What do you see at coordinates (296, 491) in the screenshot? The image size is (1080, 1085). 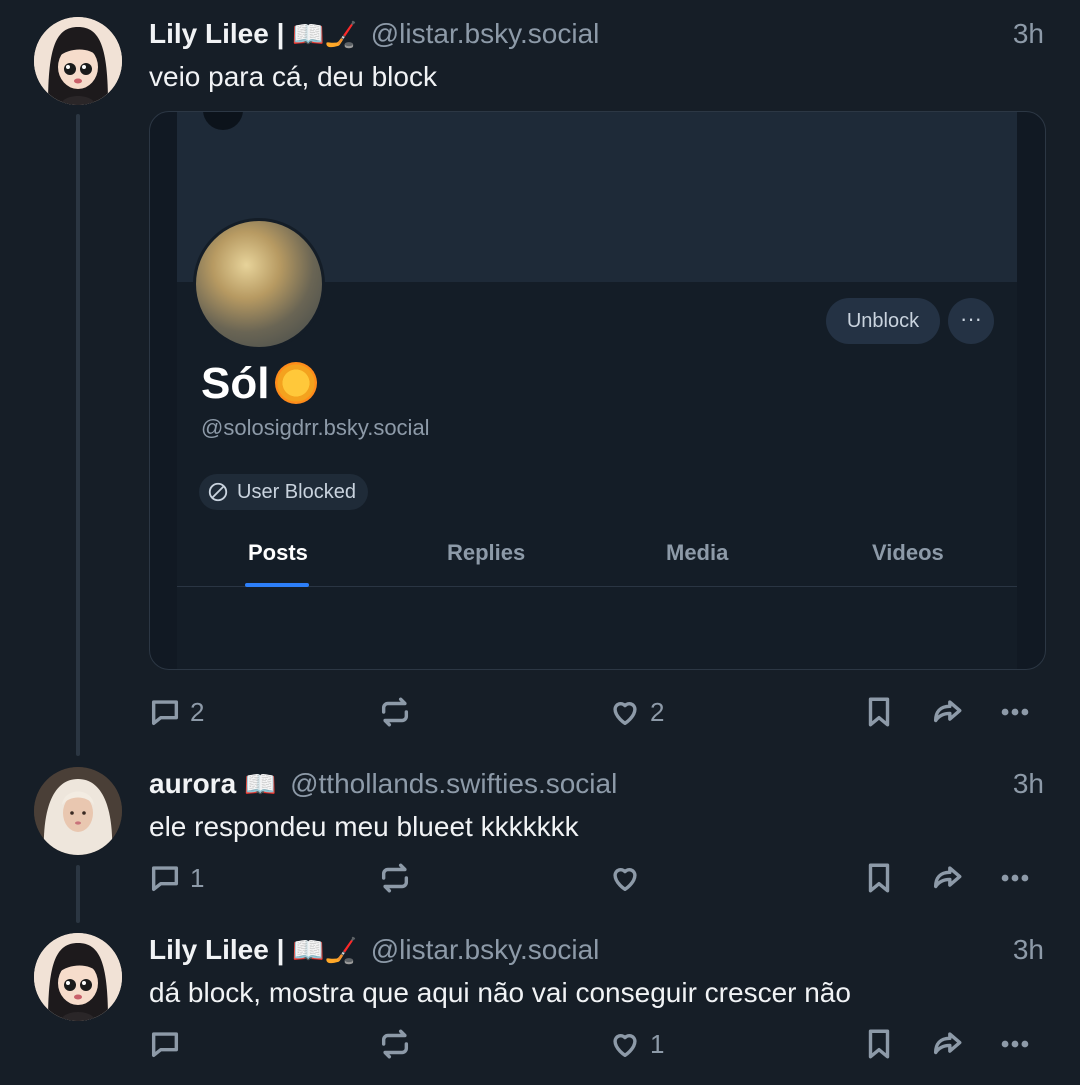 I see `blocked-label: User Blocked` at bounding box center [296, 491].